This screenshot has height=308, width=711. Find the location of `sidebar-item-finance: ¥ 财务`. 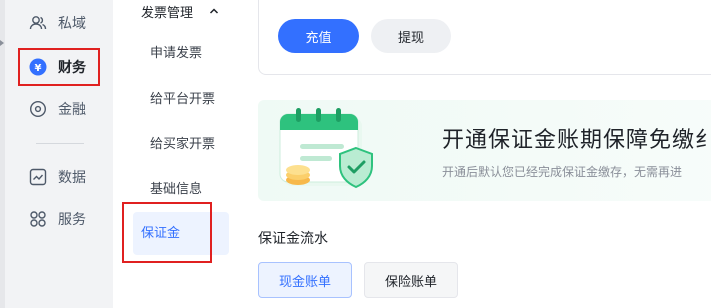

sidebar-item-finance: ¥ 财务 is located at coordinates (60, 67).